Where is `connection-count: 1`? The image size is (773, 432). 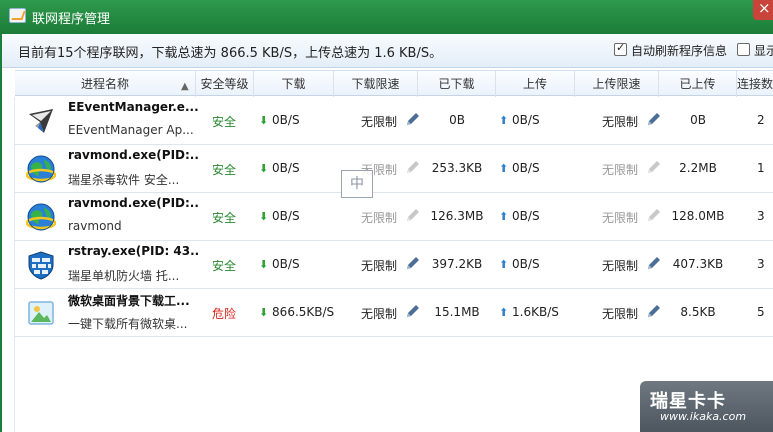 connection-count: 1 is located at coordinates (761, 168).